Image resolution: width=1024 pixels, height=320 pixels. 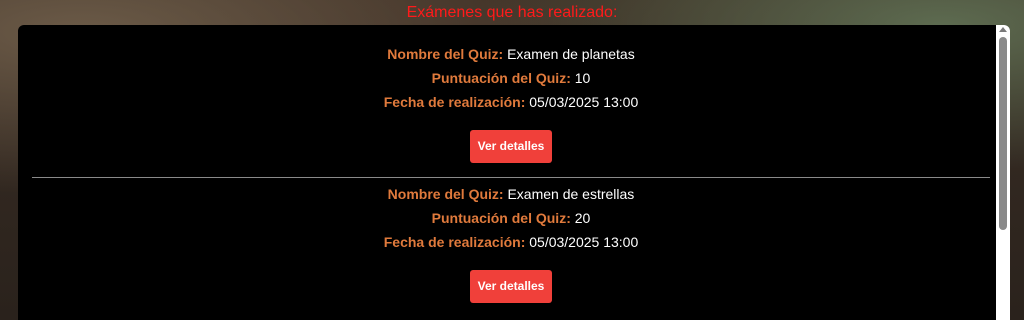 I want to click on quiz-name-value: Examen de planetas, so click(x=571, y=54).